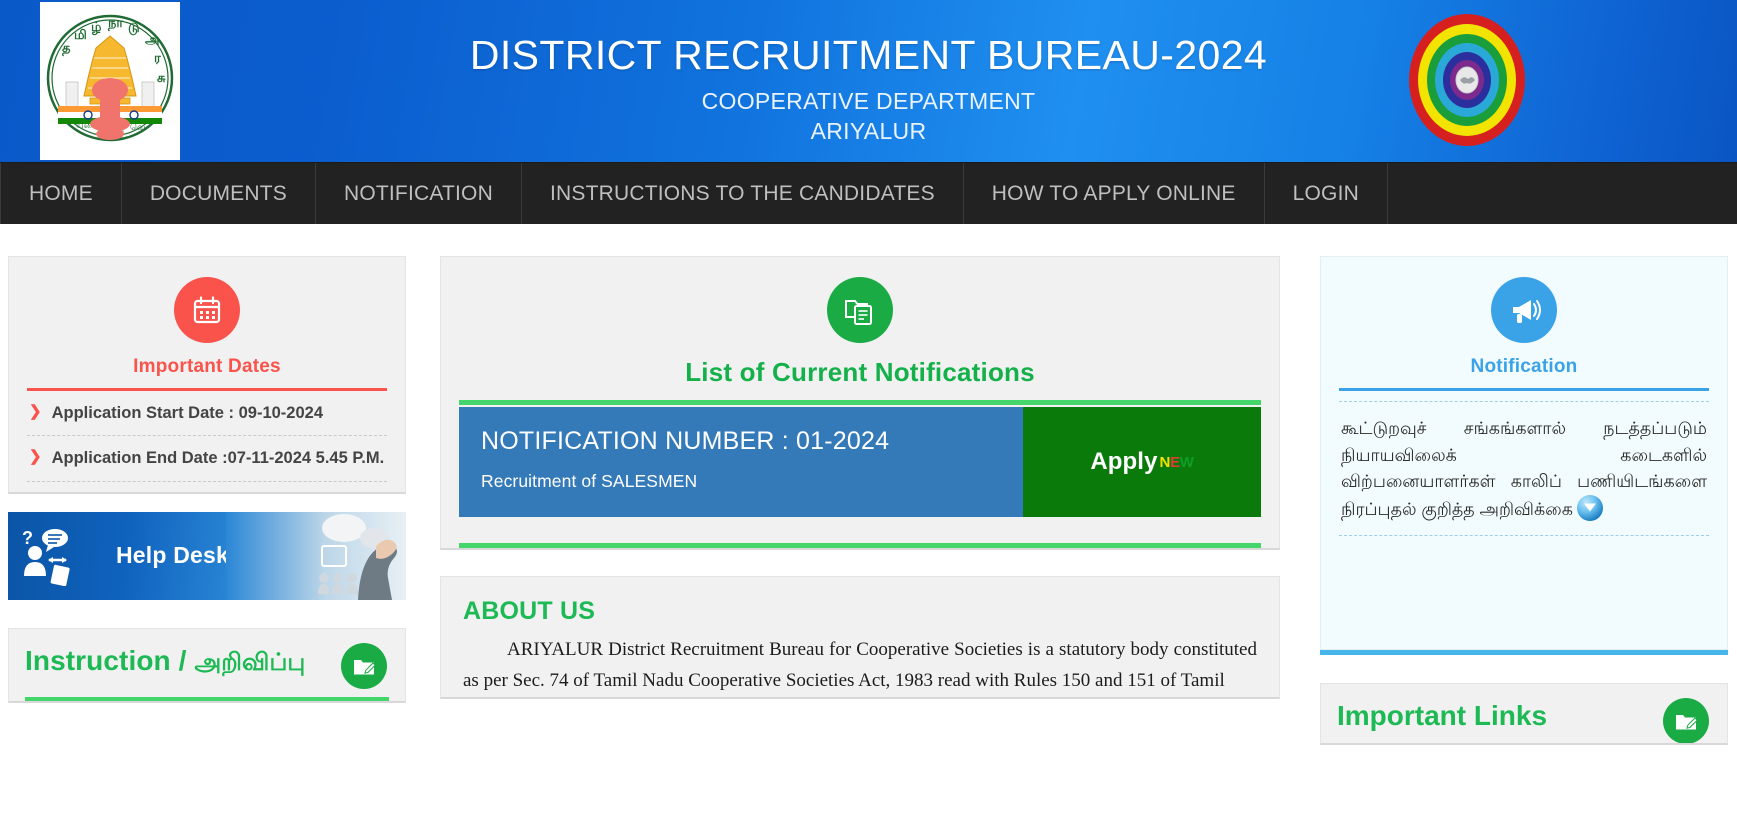  Describe the element at coordinates (207, 366) in the screenshot. I see `important-dates-heading: Important Dates` at that location.